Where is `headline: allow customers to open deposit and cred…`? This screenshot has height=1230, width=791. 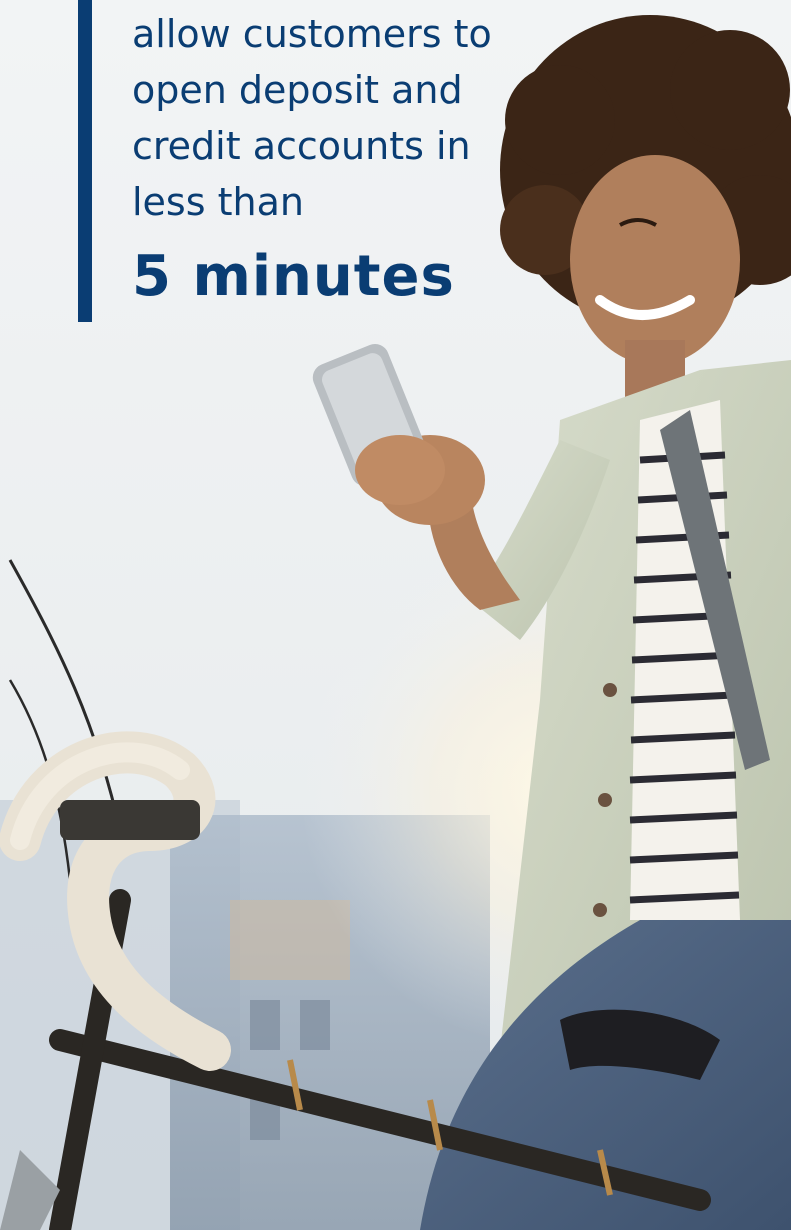 headline: allow customers to open deposit and cred… is located at coordinates (317, 159).